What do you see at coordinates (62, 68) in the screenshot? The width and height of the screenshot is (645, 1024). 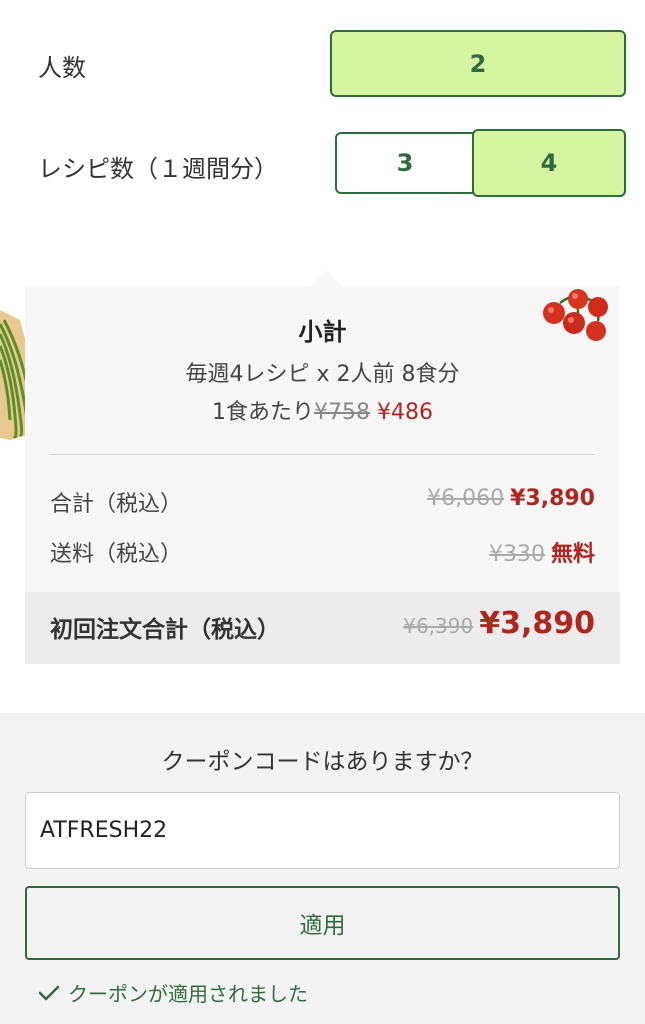 I see `people-label: 人数` at bounding box center [62, 68].